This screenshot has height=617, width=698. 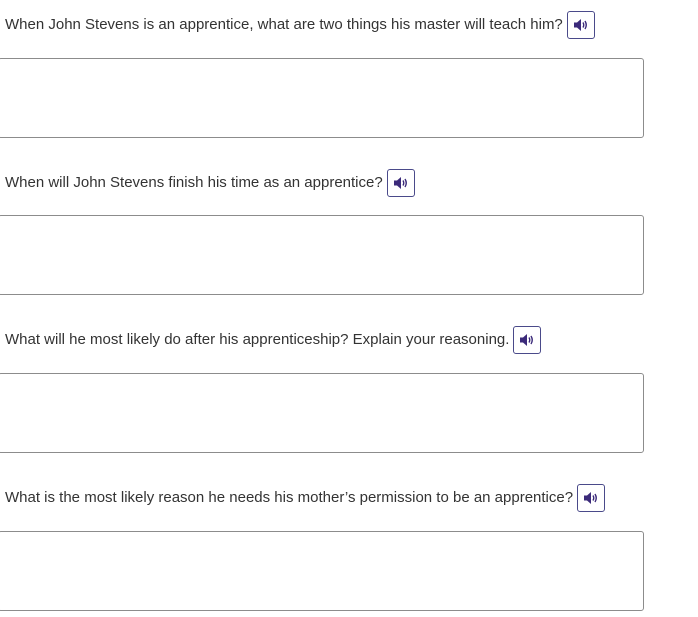 I want to click on question-3-answer-field, so click(x=321, y=413).